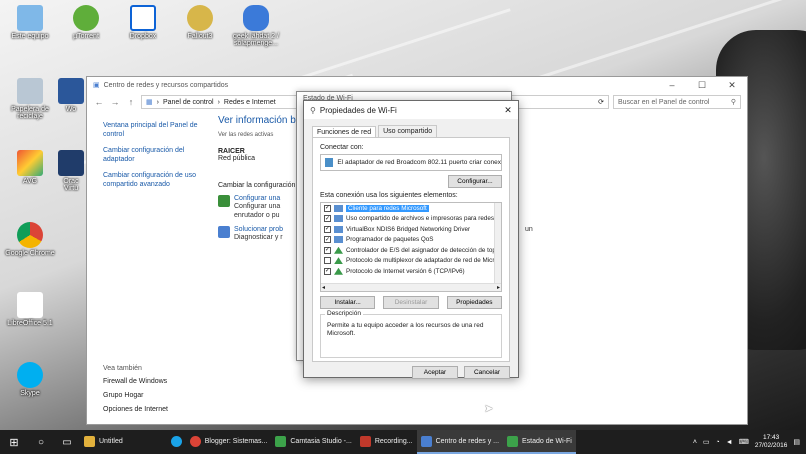  What do you see at coordinates (342, 147) in the screenshot?
I see `connect-using-label: Conectar con:` at bounding box center [342, 147].